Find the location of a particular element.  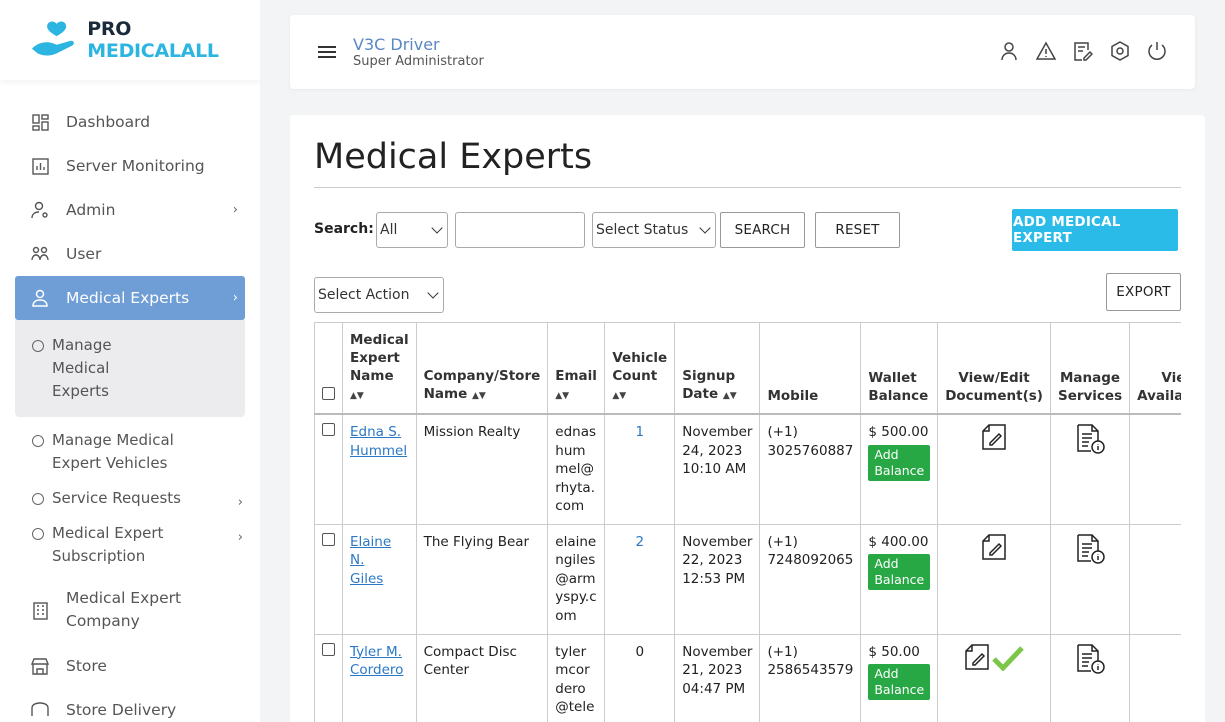

wallet-balance: $ 50.00 is located at coordinates (894, 651).